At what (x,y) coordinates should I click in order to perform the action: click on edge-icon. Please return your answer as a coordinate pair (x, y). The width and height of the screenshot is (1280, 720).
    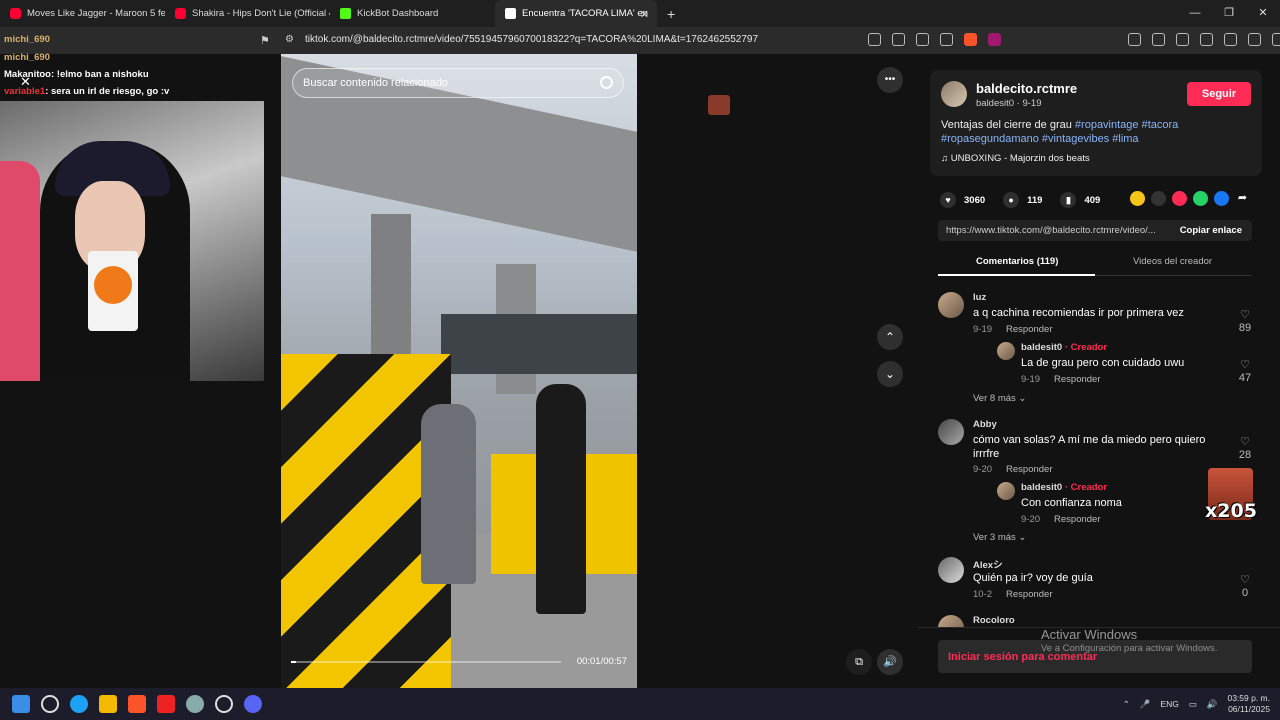
    Looking at the image, I should click on (79, 704).